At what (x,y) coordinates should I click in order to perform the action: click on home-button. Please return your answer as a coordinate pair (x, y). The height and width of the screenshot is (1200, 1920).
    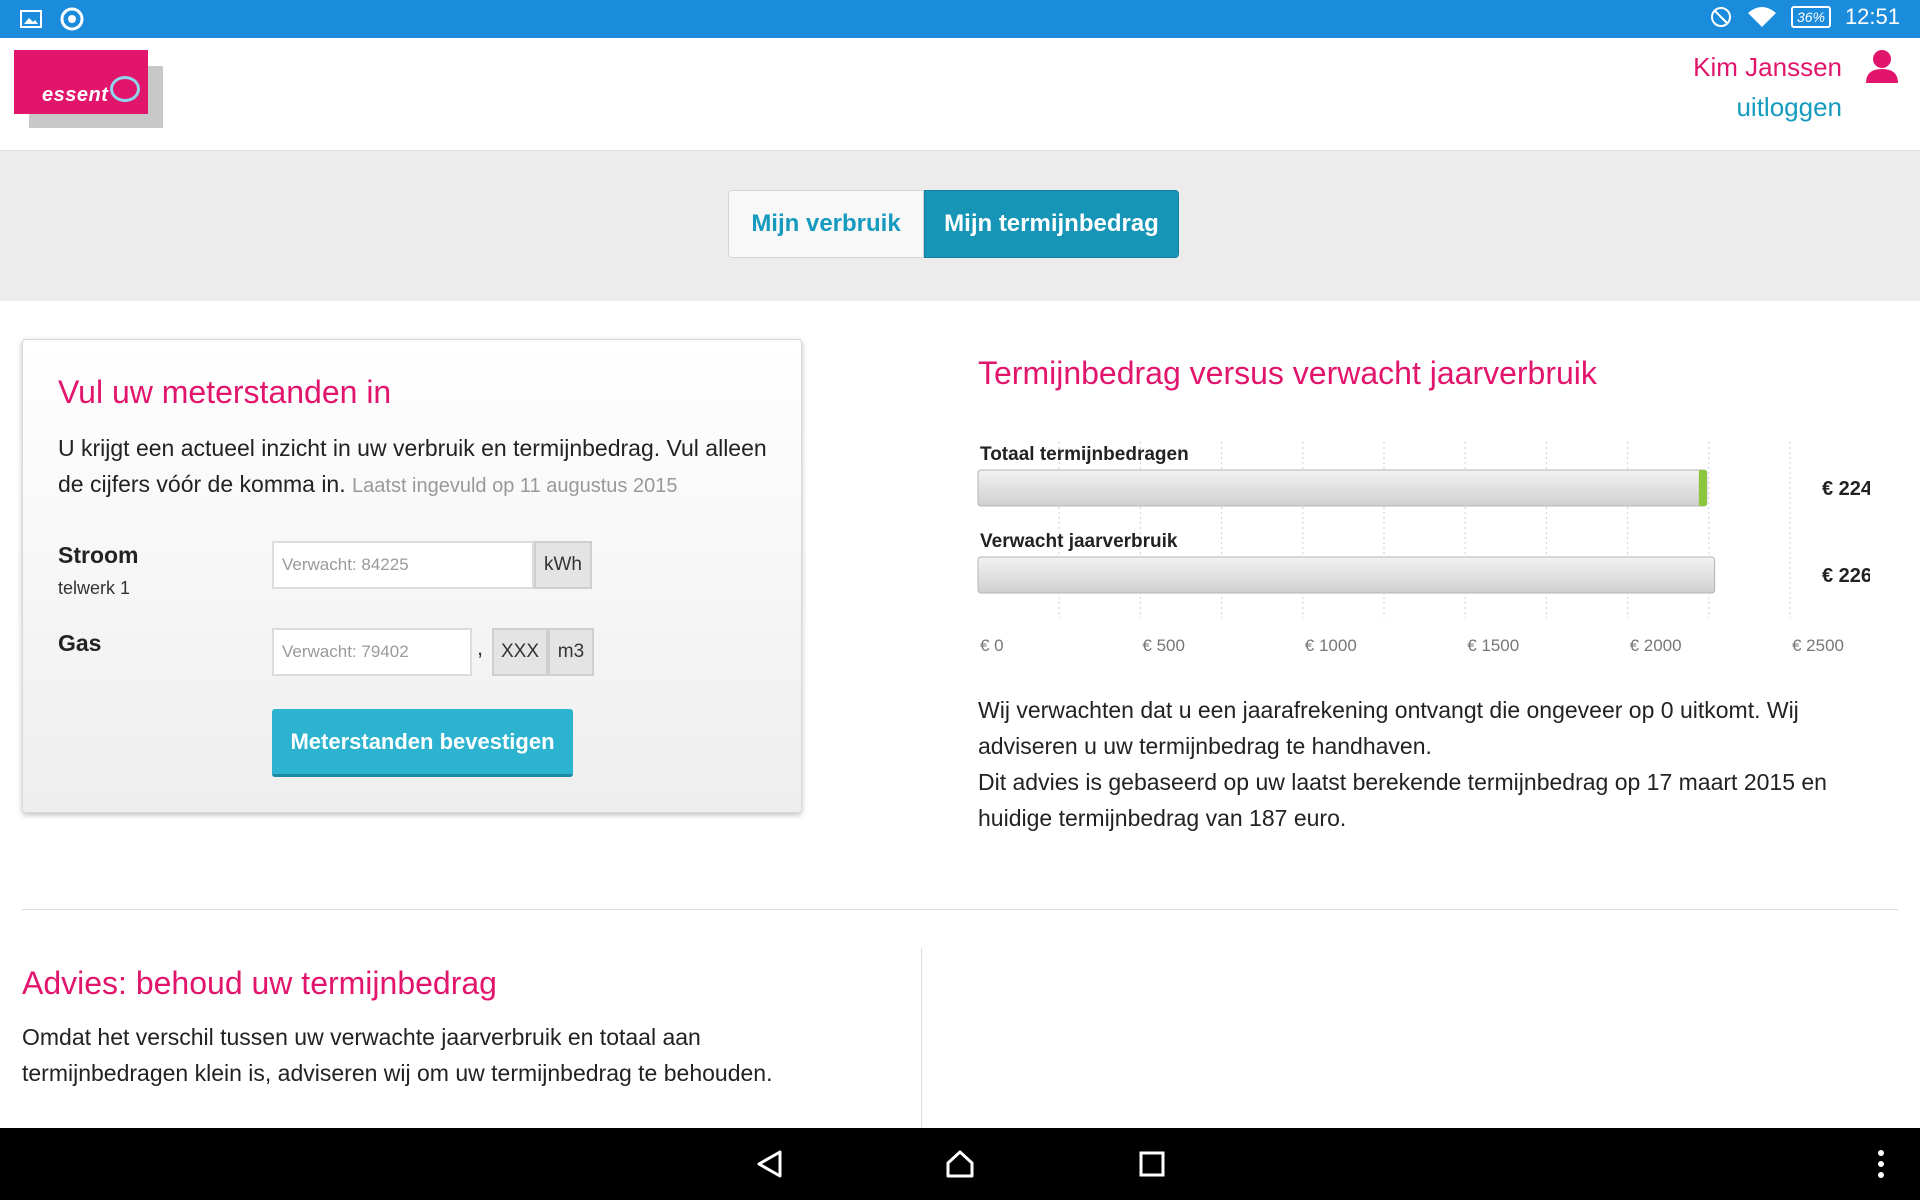
    Looking at the image, I should click on (960, 1164).